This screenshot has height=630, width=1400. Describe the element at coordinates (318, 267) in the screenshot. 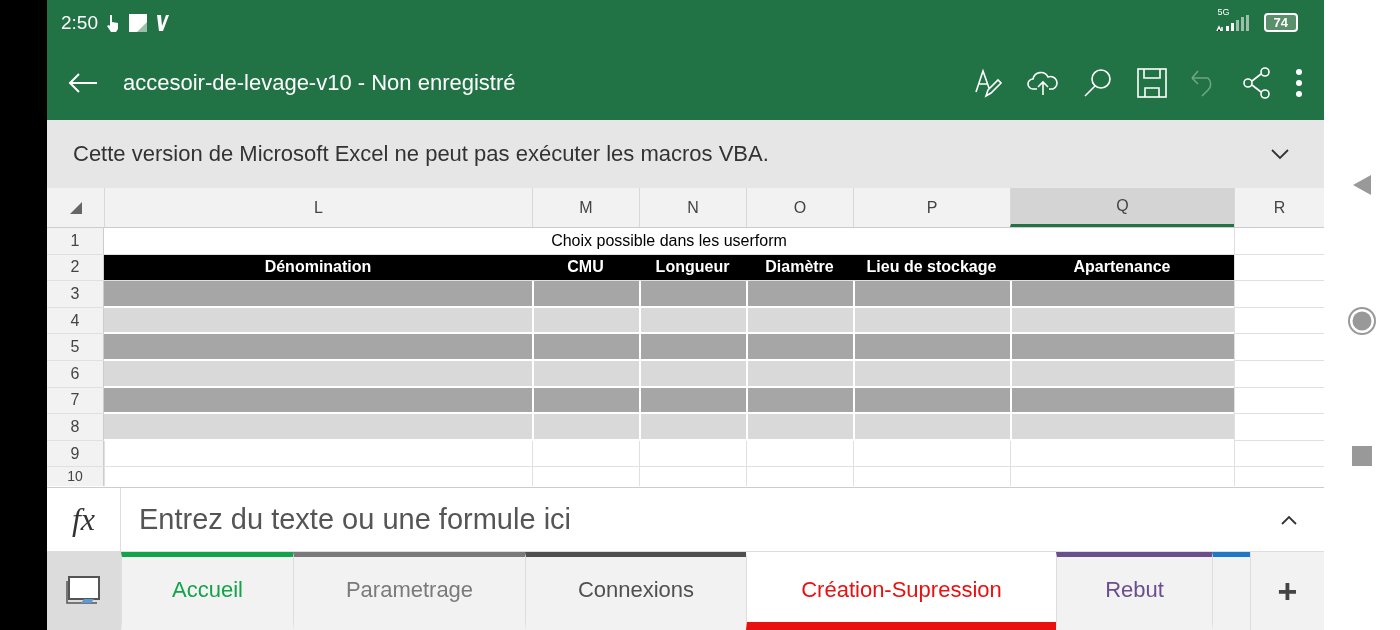

I see `table-header-cell-text: Dénomination` at that location.